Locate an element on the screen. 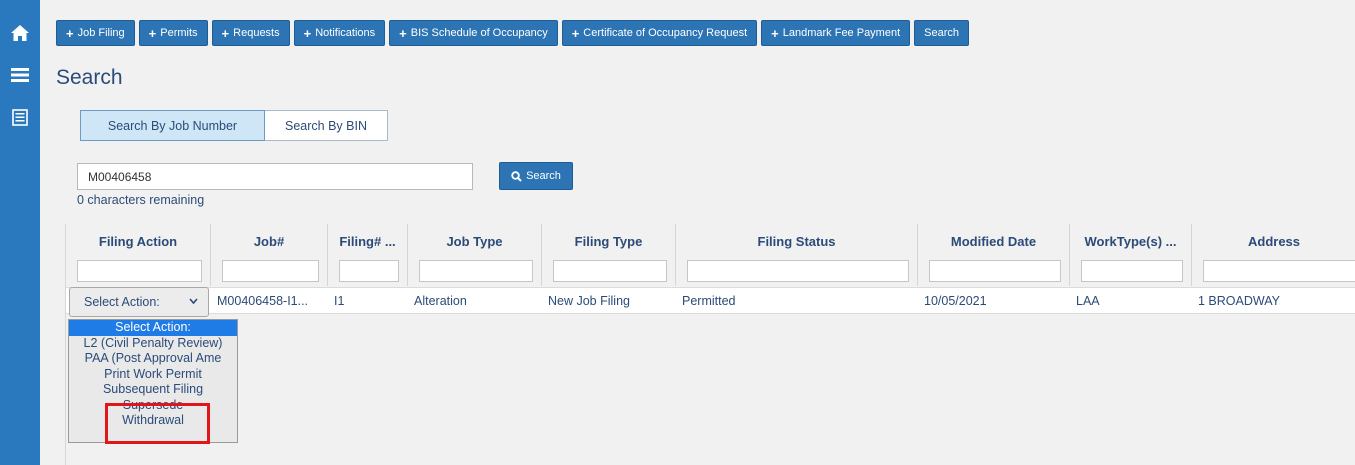  column-modified-date: Modified Date is located at coordinates (994, 255).